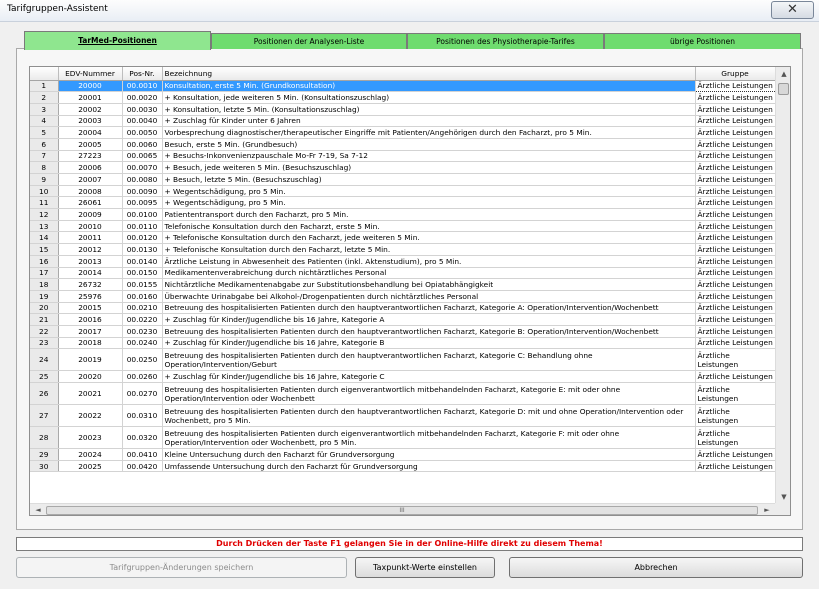 The width and height of the screenshot is (819, 589). Describe the element at coordinates (142, 261) in the screenshot. I see `pos-number-cell: 00.0140` at that location.